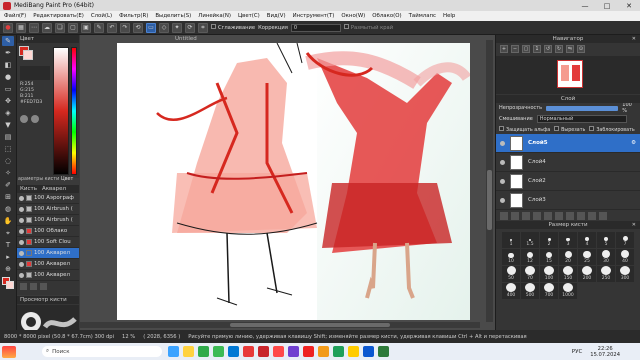 This screenshot has height=360, width=640. What do you see at coordinates (15, 16) in the screenshot?
I see `menu-file: Файл(F)` at bounding box center [15, 16].